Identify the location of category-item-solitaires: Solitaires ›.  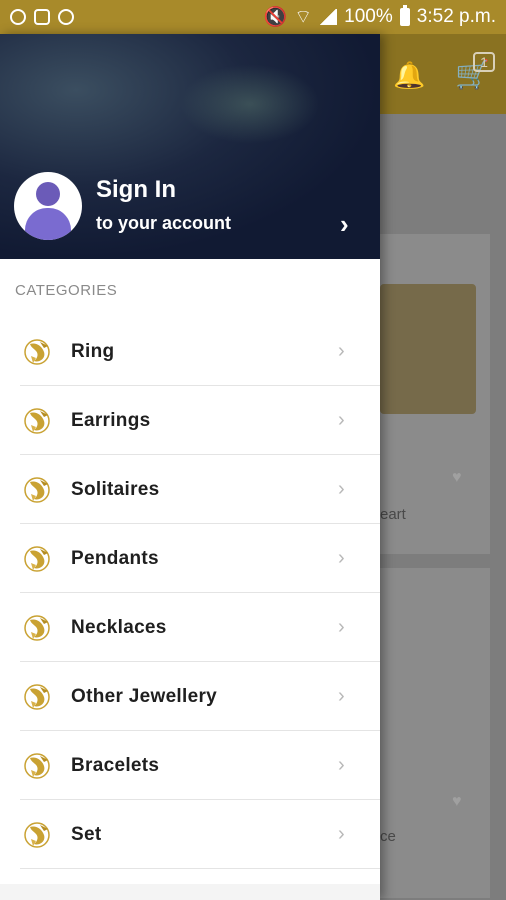
(190, 489).